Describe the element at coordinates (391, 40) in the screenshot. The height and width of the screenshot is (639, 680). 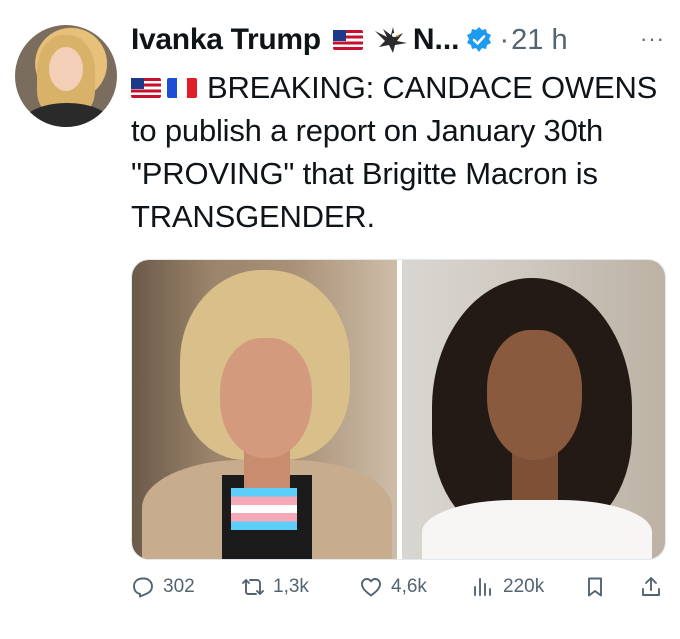
I see `eagle-icon` at that location.